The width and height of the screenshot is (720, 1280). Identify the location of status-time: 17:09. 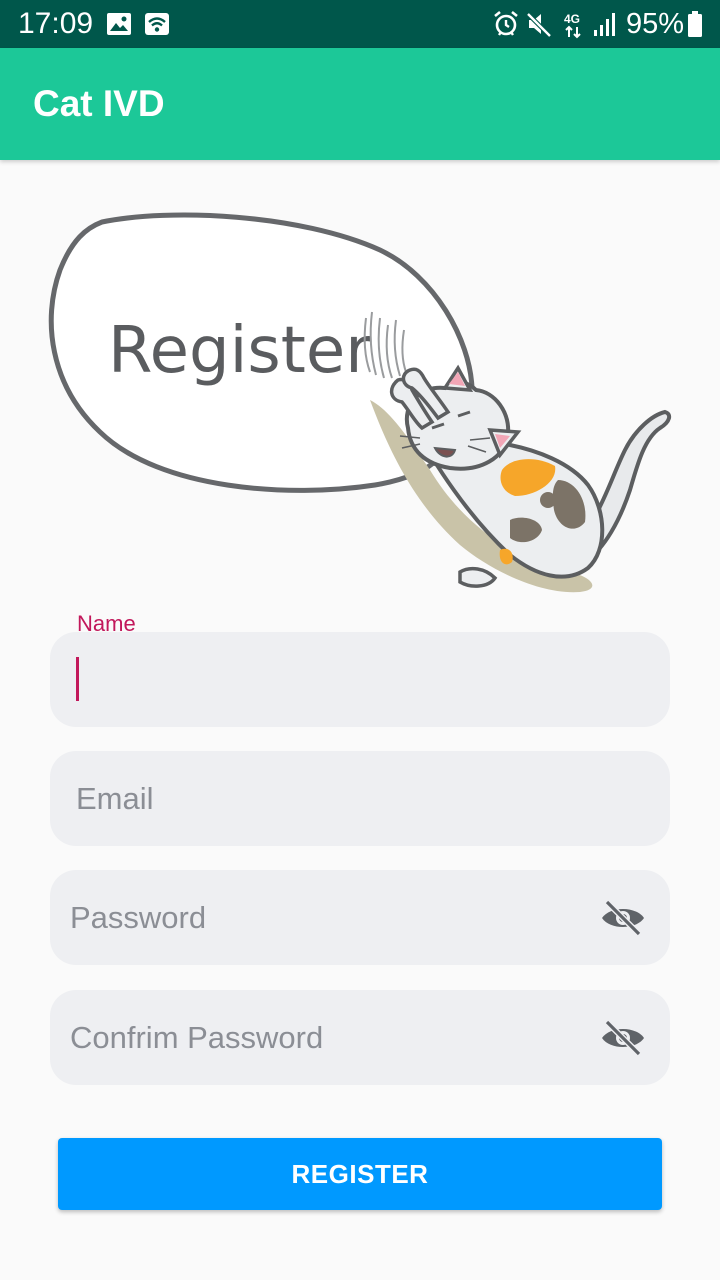
(56, 23).